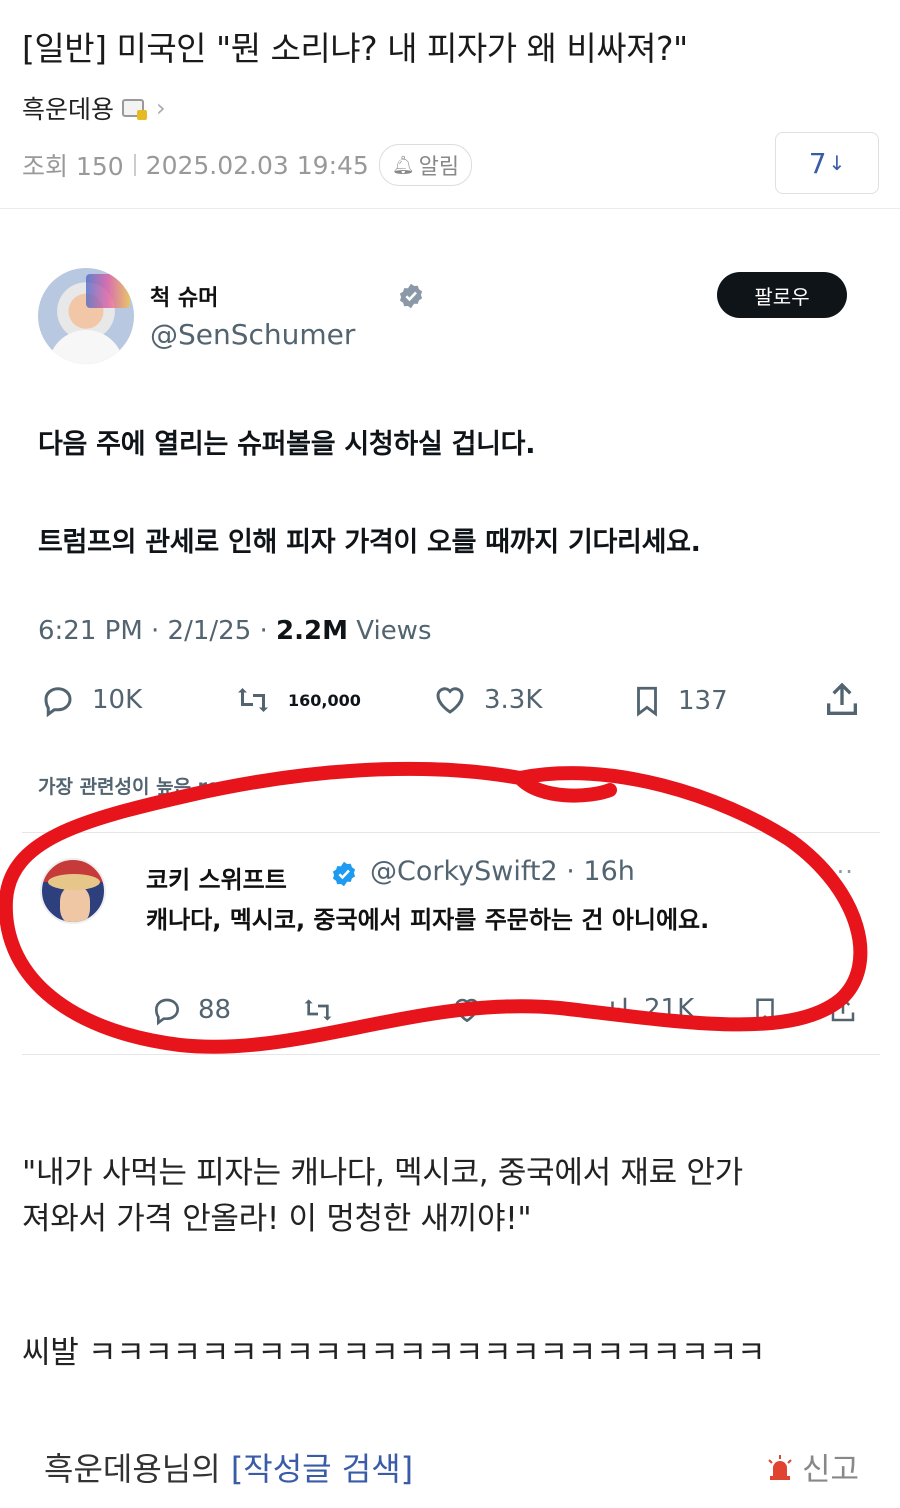 The width and height of the screenshot is (900, 1508). What do you see at coordinates (324, 700) in the screenshot?
I see `retweet-count: 160,000` at bounding box center [324, 700].